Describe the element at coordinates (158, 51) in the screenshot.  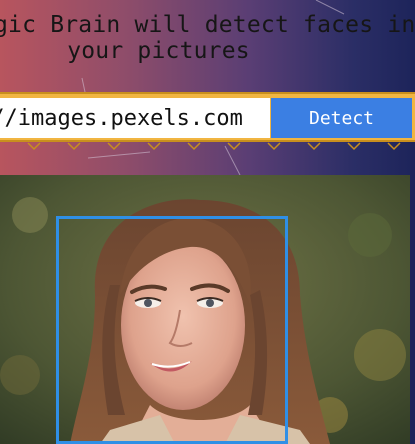
I see `heading-line-2: your pictures` at that location.